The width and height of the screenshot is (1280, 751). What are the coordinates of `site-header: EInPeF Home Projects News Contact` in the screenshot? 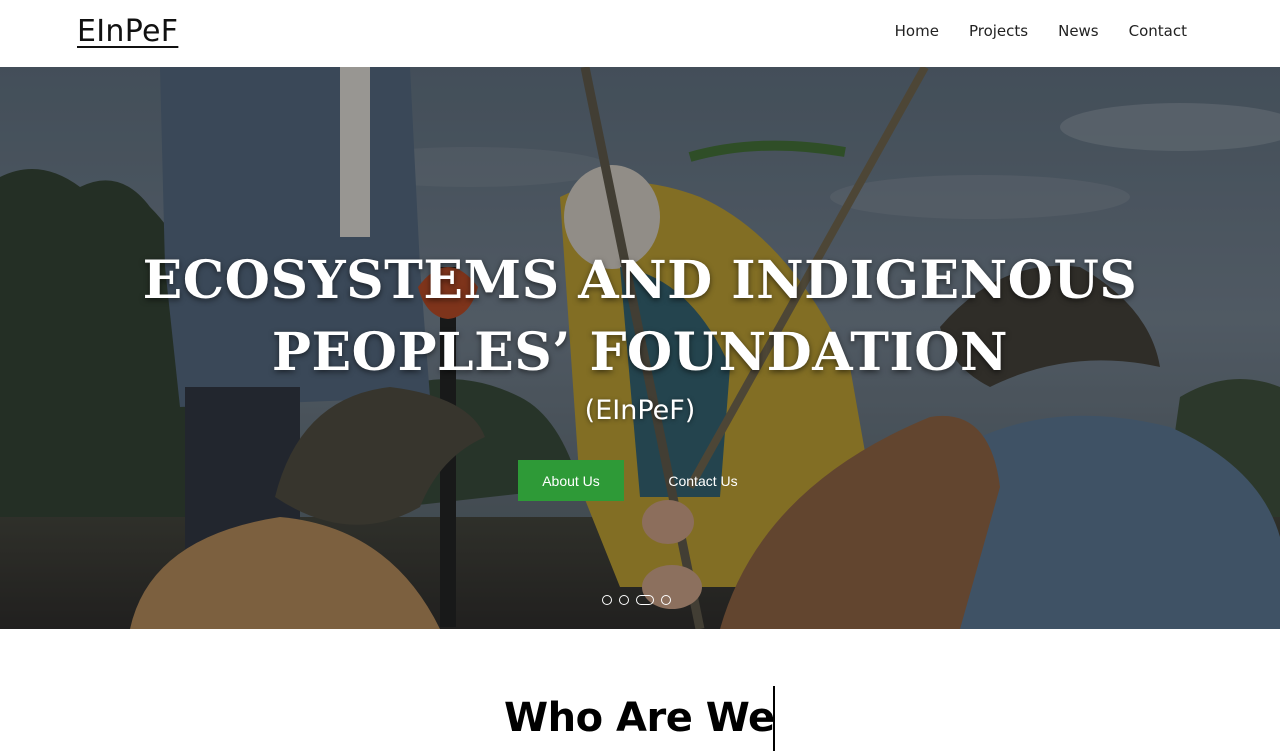 It's located at (640, 33).